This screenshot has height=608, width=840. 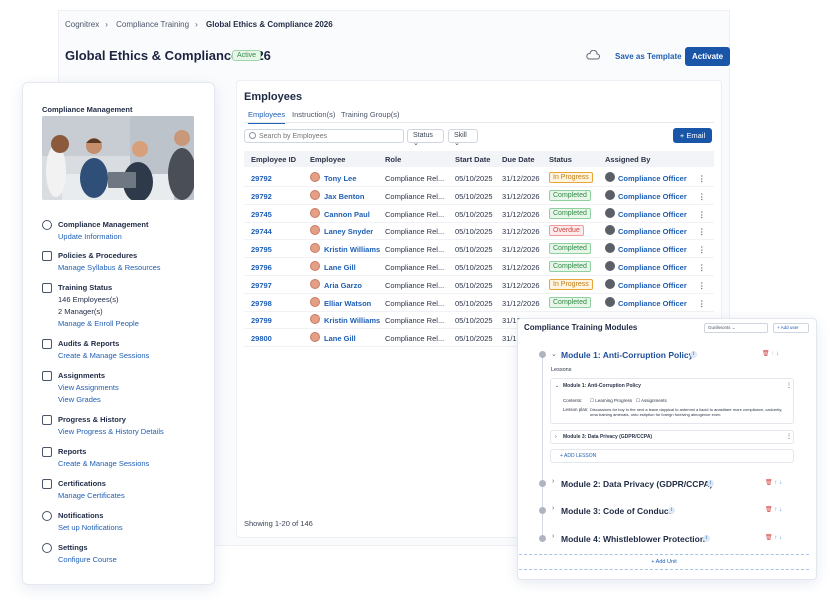 What do you see at coordinates (91, 495) in the screenshot?
I see `sidebar-sub-link: Manage Certificates` at bounding box center [91, 495].